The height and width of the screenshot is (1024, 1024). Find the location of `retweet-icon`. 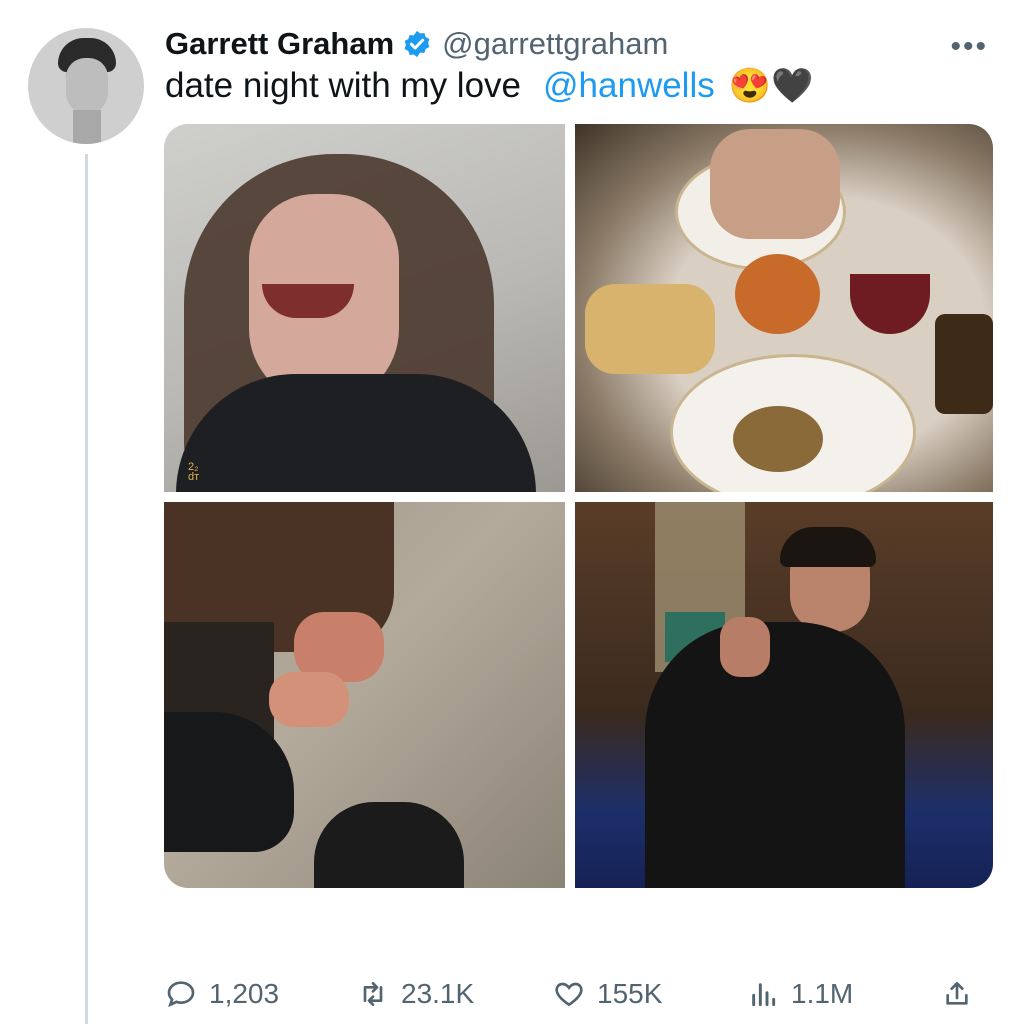

retweet-icon is located at coordinates (373, 994).